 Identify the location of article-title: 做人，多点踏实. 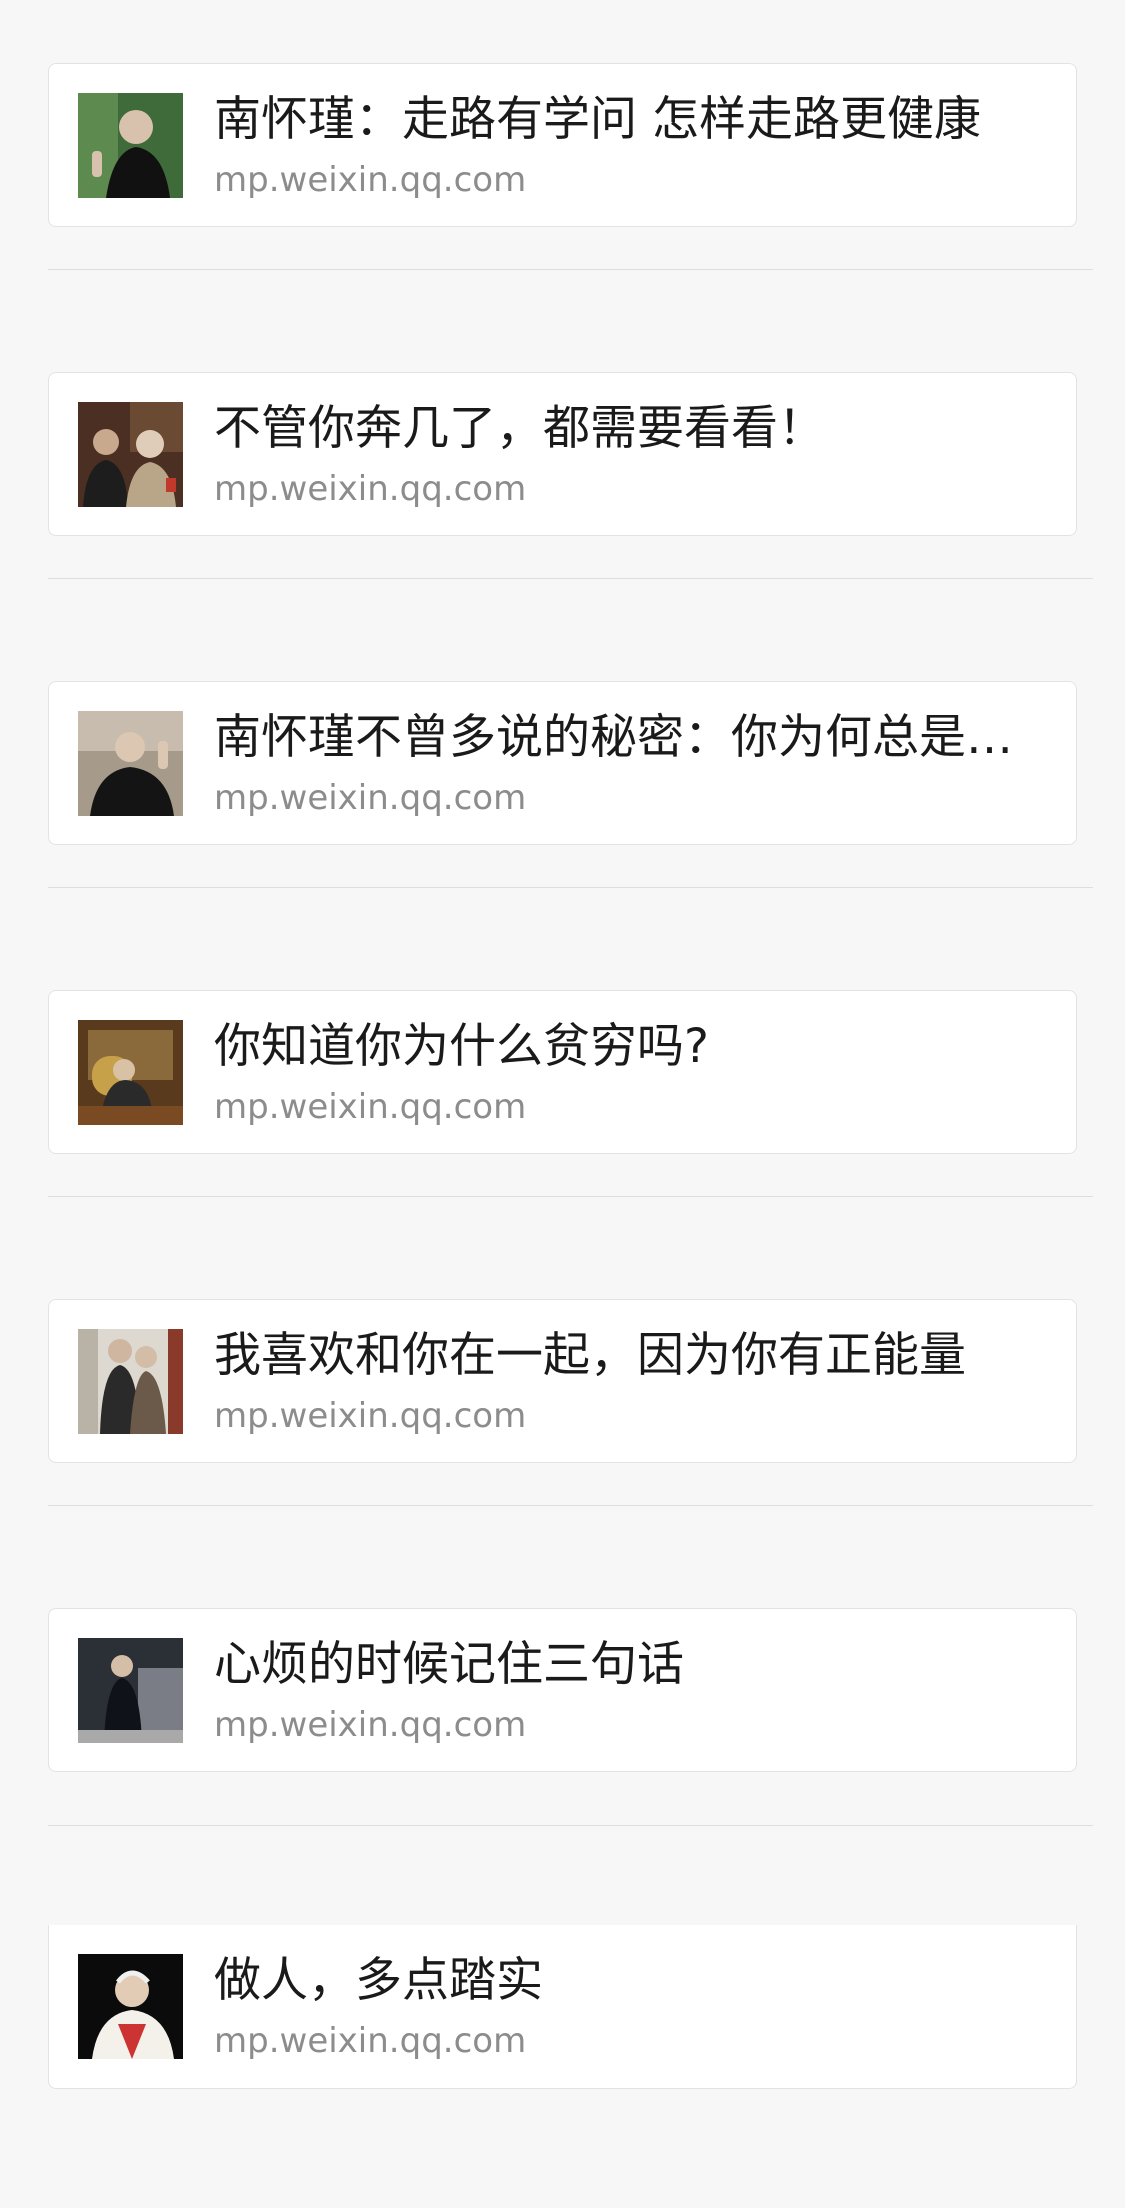
(378, 1980).